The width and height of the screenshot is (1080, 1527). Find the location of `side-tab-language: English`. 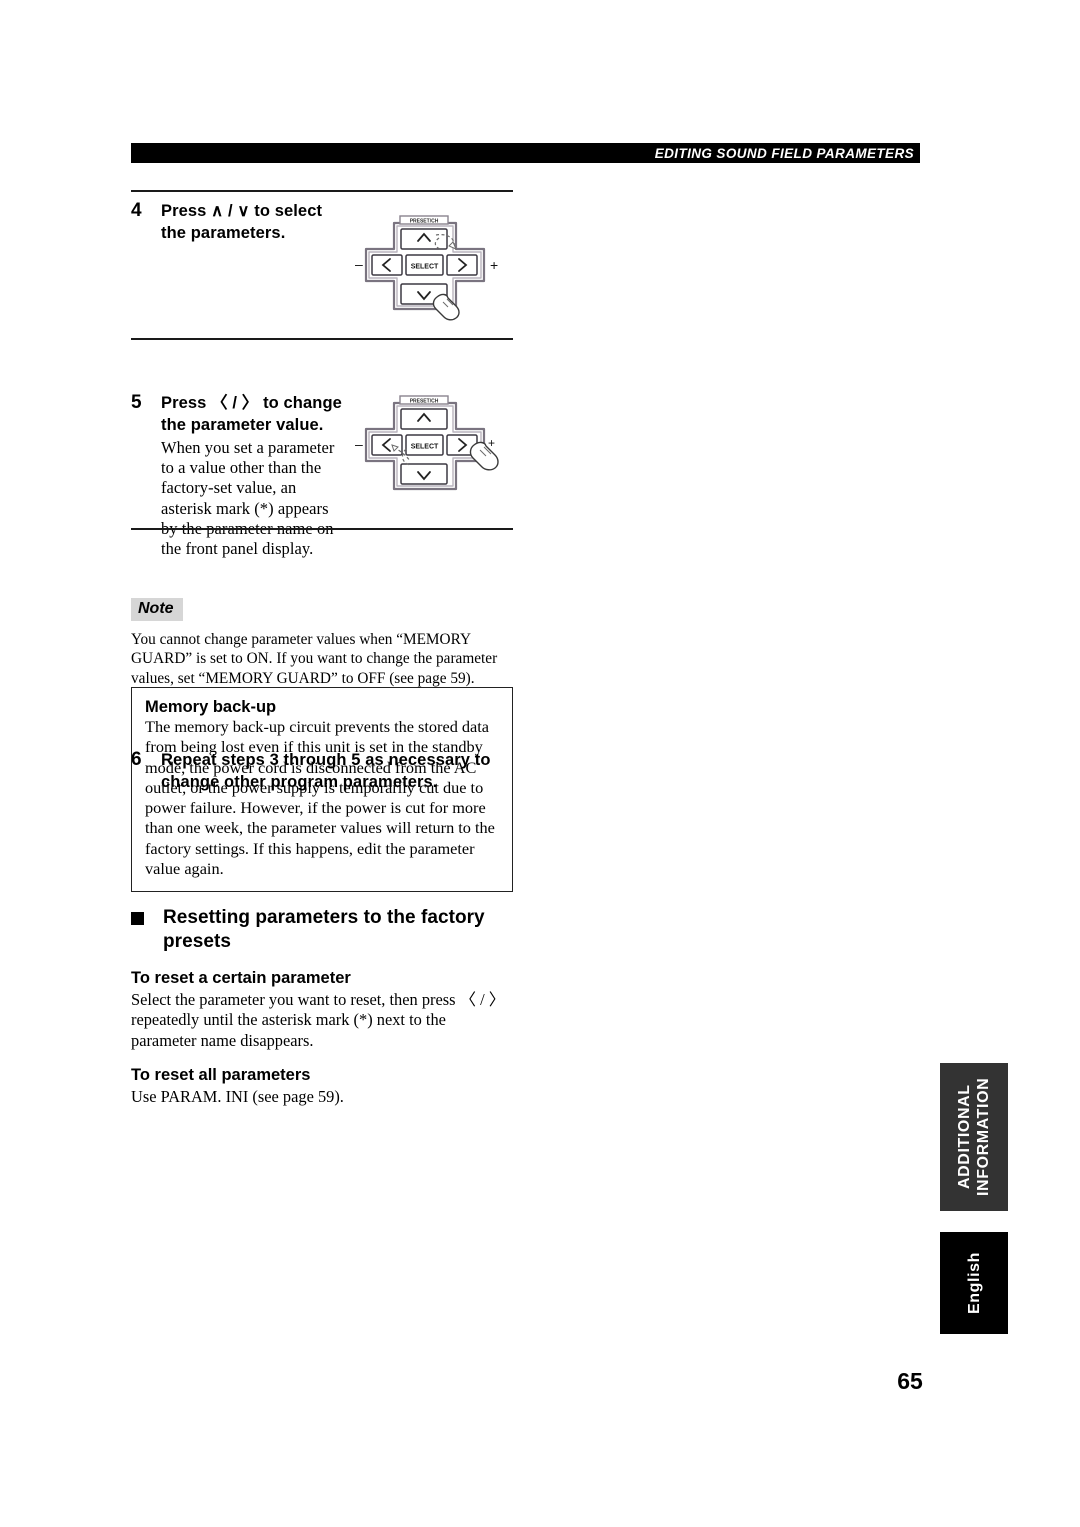

side-tab-language: English is located at coordinates (974, 1283).